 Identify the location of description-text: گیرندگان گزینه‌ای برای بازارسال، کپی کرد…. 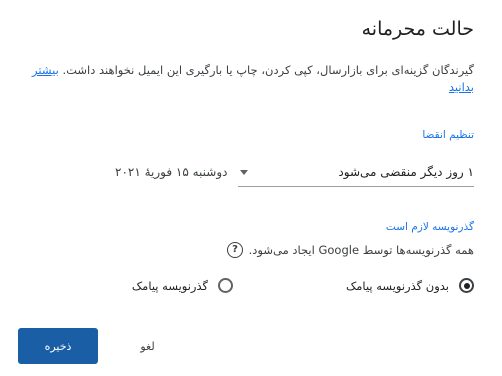
(268, 70).